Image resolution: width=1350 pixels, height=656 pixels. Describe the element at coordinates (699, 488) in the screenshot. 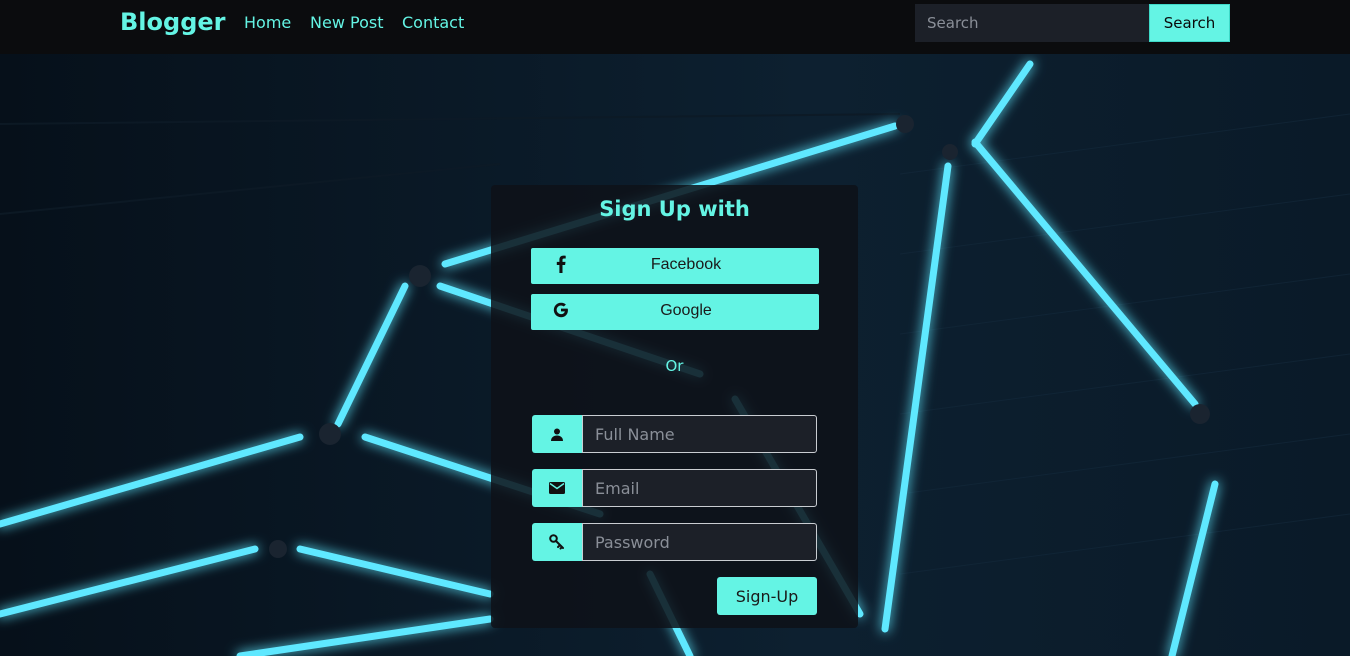

I see `email-input` at that location.